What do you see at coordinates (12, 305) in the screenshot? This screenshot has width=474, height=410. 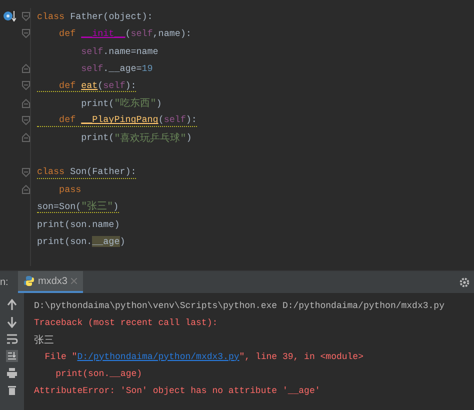 I see `up-arrow-icon` at bounding box center [12, 305].